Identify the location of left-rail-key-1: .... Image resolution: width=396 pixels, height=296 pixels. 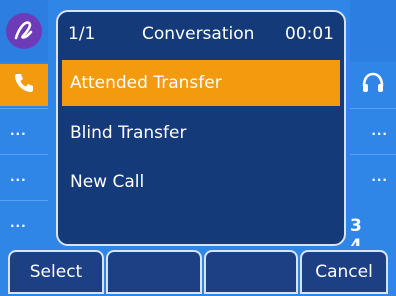
(24, 130).